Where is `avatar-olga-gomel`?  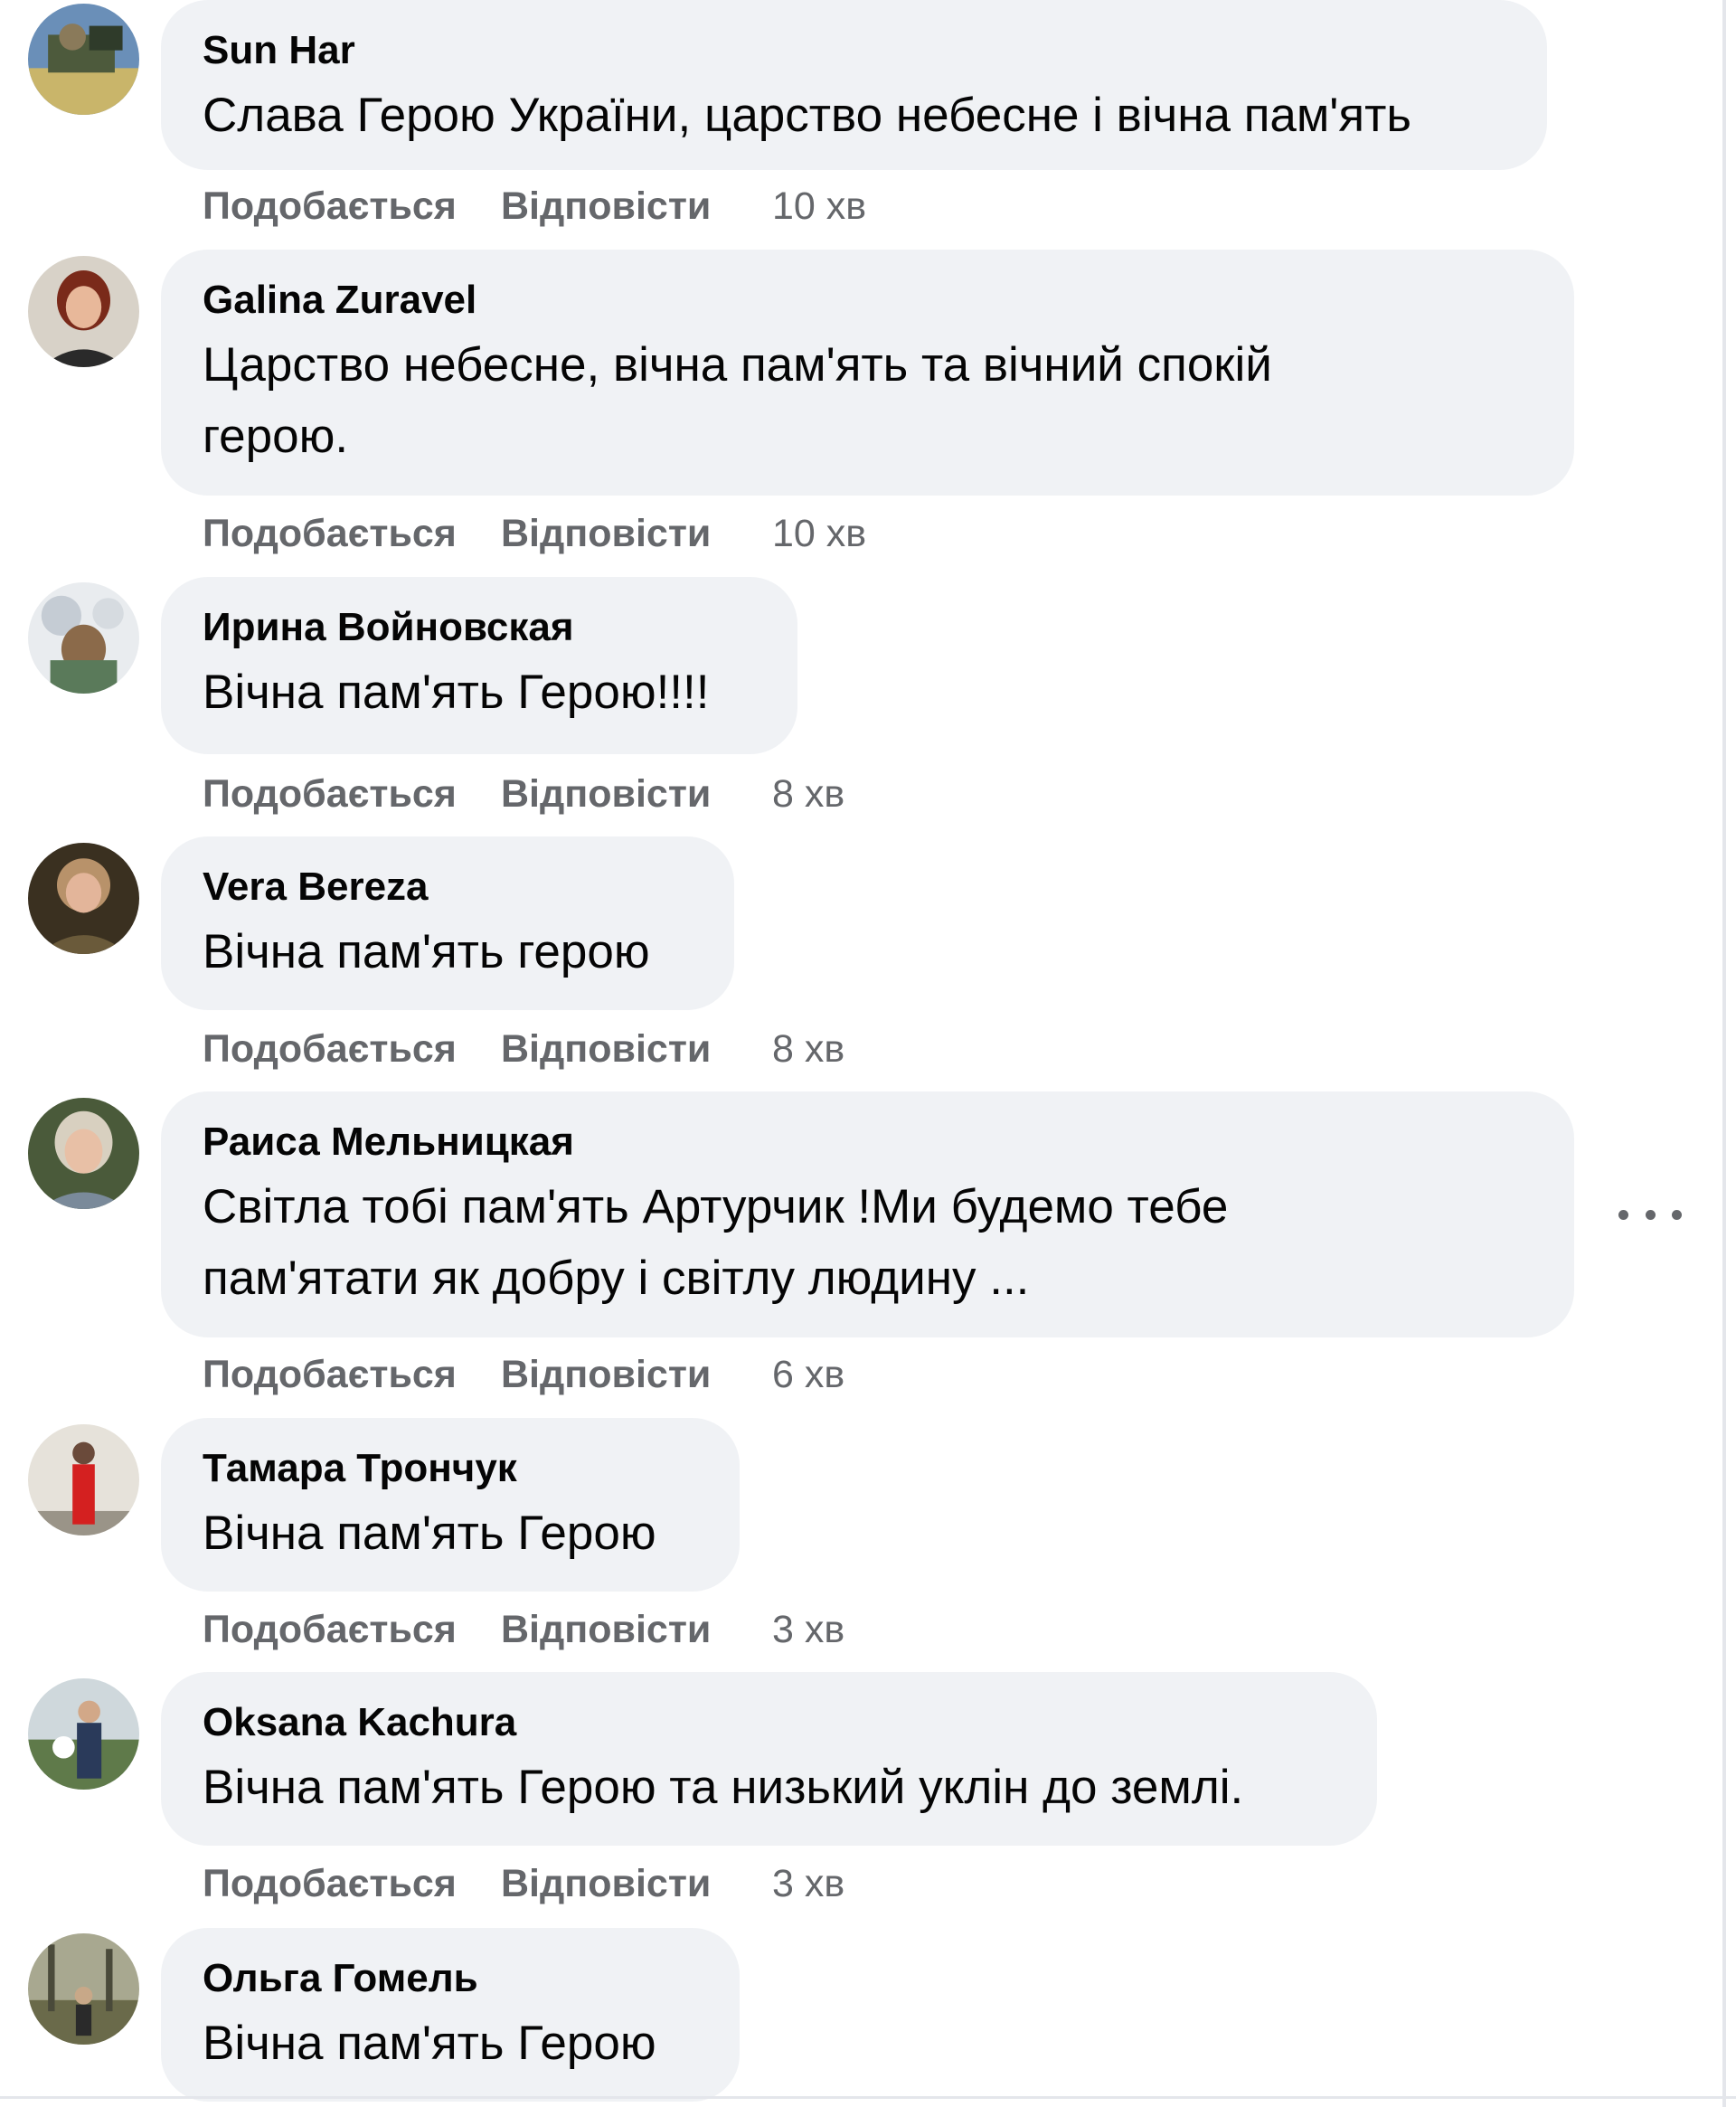 avatar-olga-gomel is located at coordinates (83, 1989).